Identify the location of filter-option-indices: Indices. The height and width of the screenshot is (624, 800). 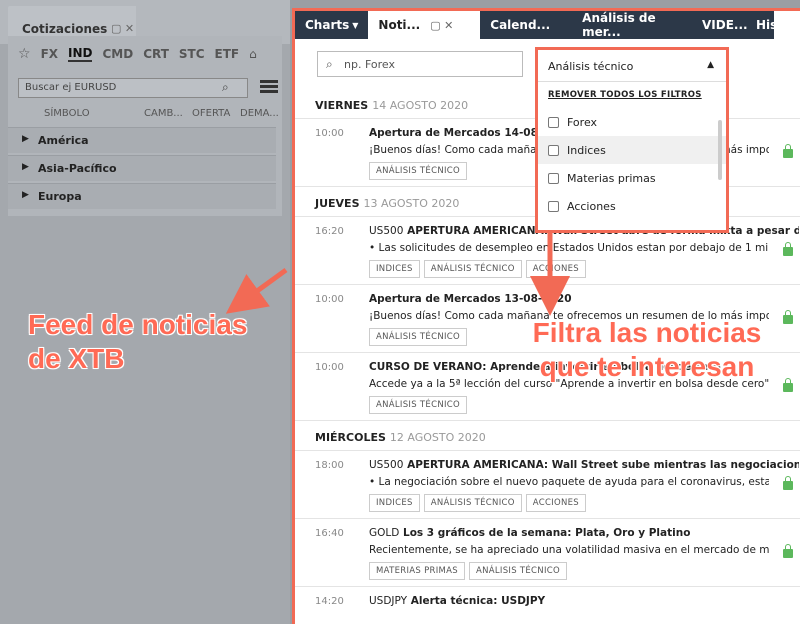
(632, 150).